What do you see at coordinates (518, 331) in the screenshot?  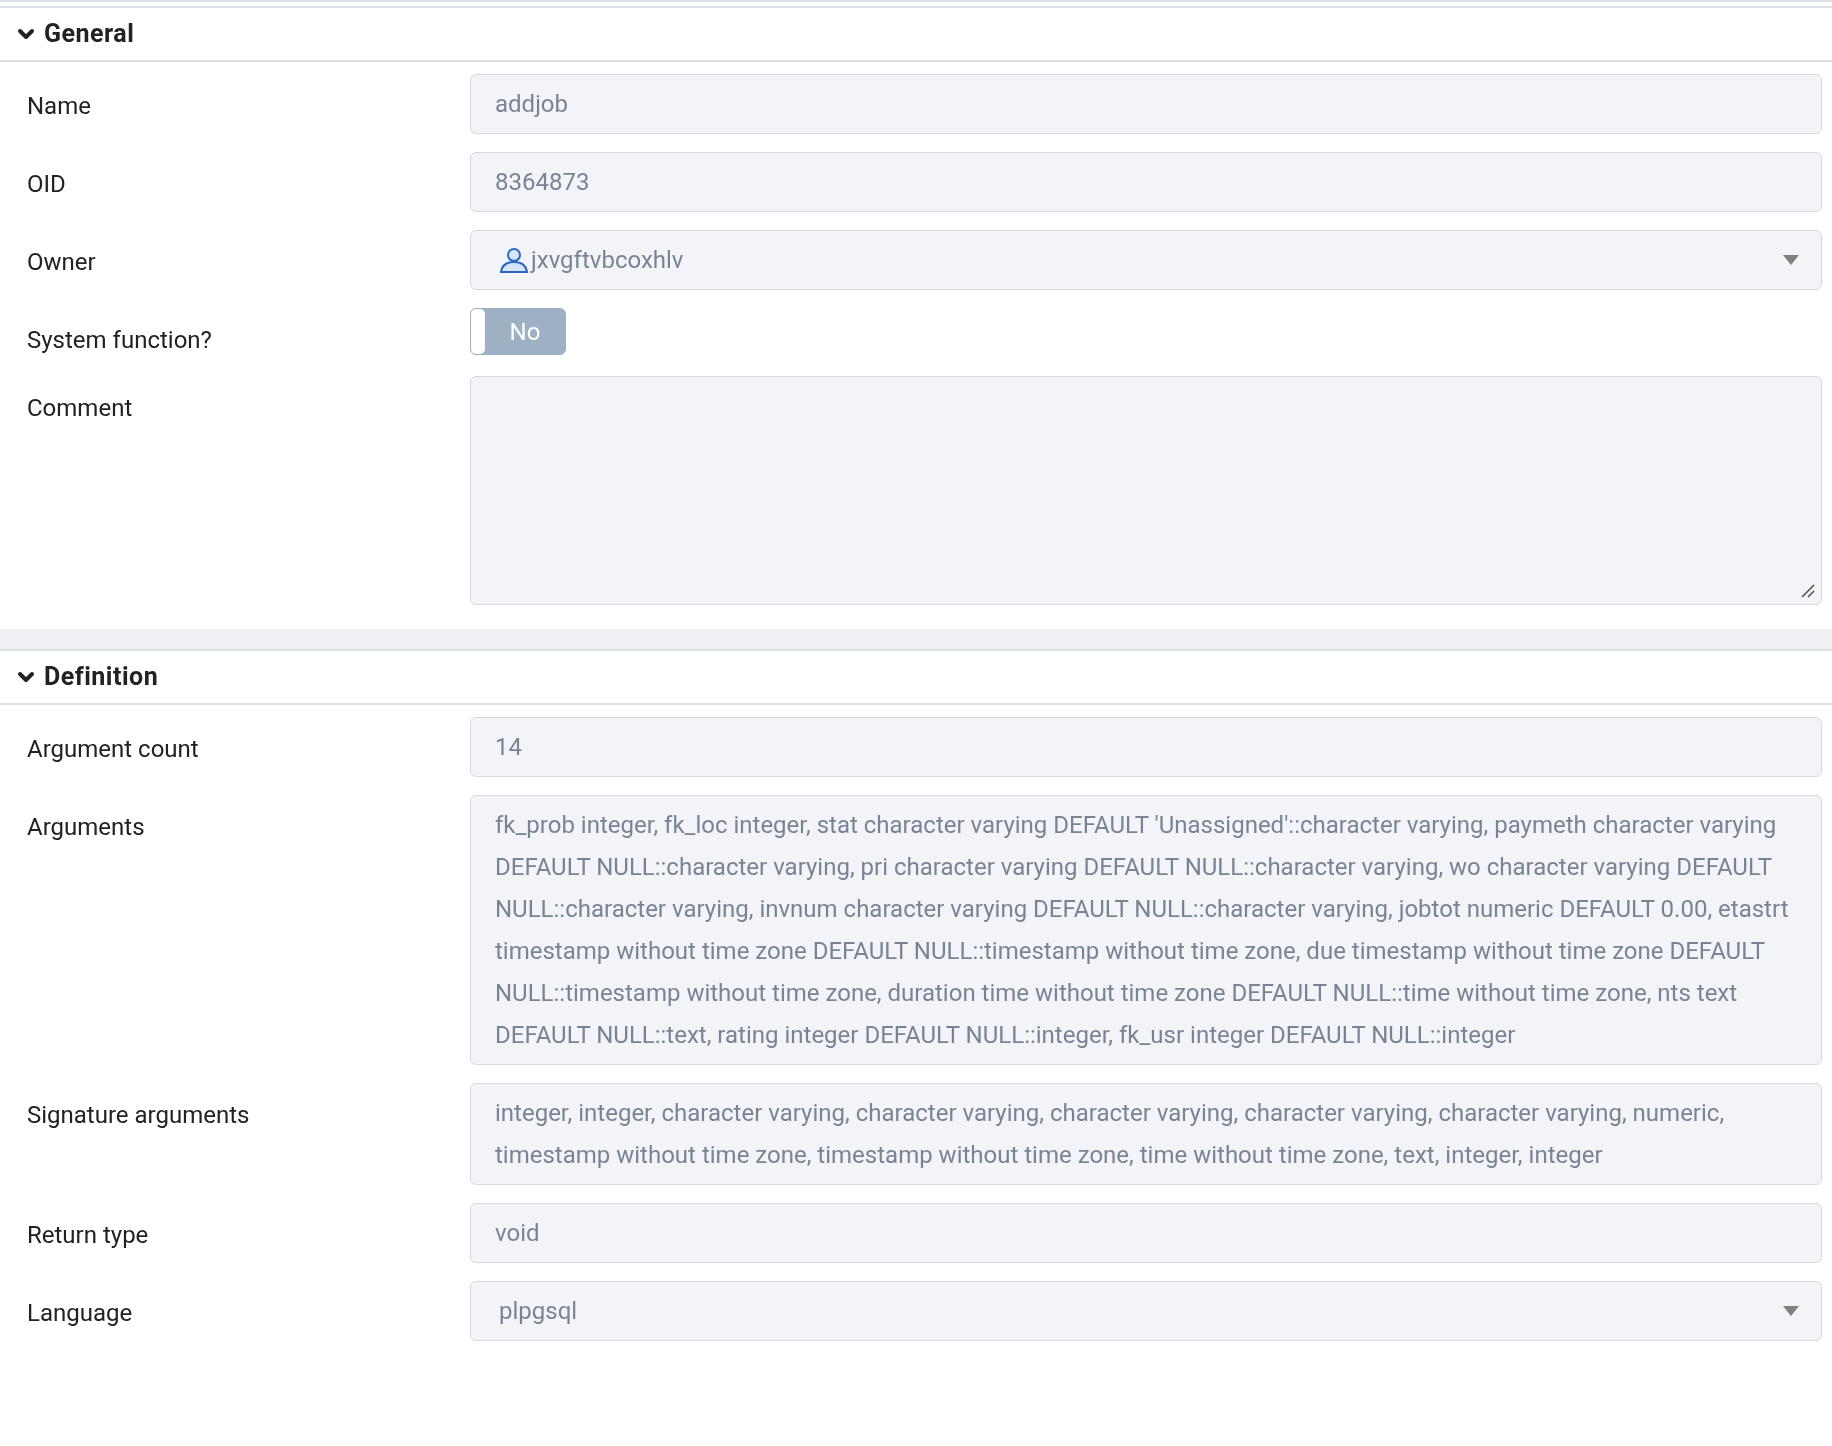 I see `toggle-switch: No` at bounding box center [518, 331].